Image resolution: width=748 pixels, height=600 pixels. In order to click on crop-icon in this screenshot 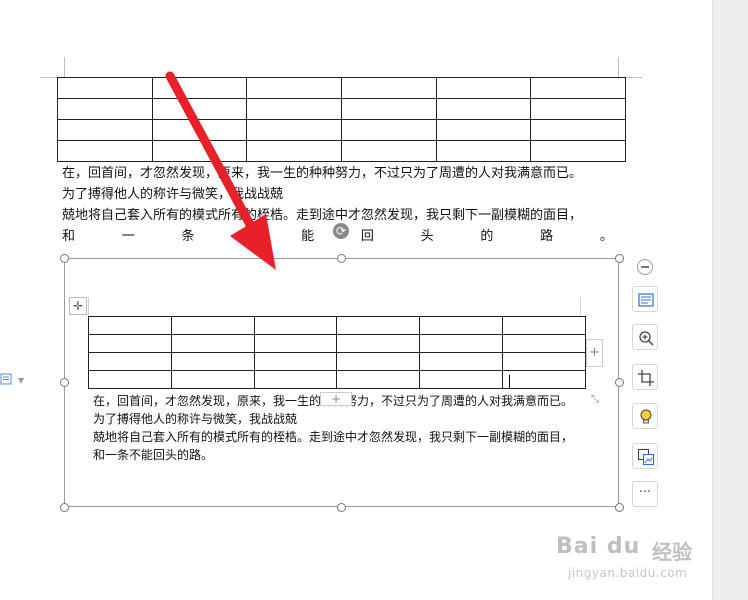, I will do `click(646, 378)`.